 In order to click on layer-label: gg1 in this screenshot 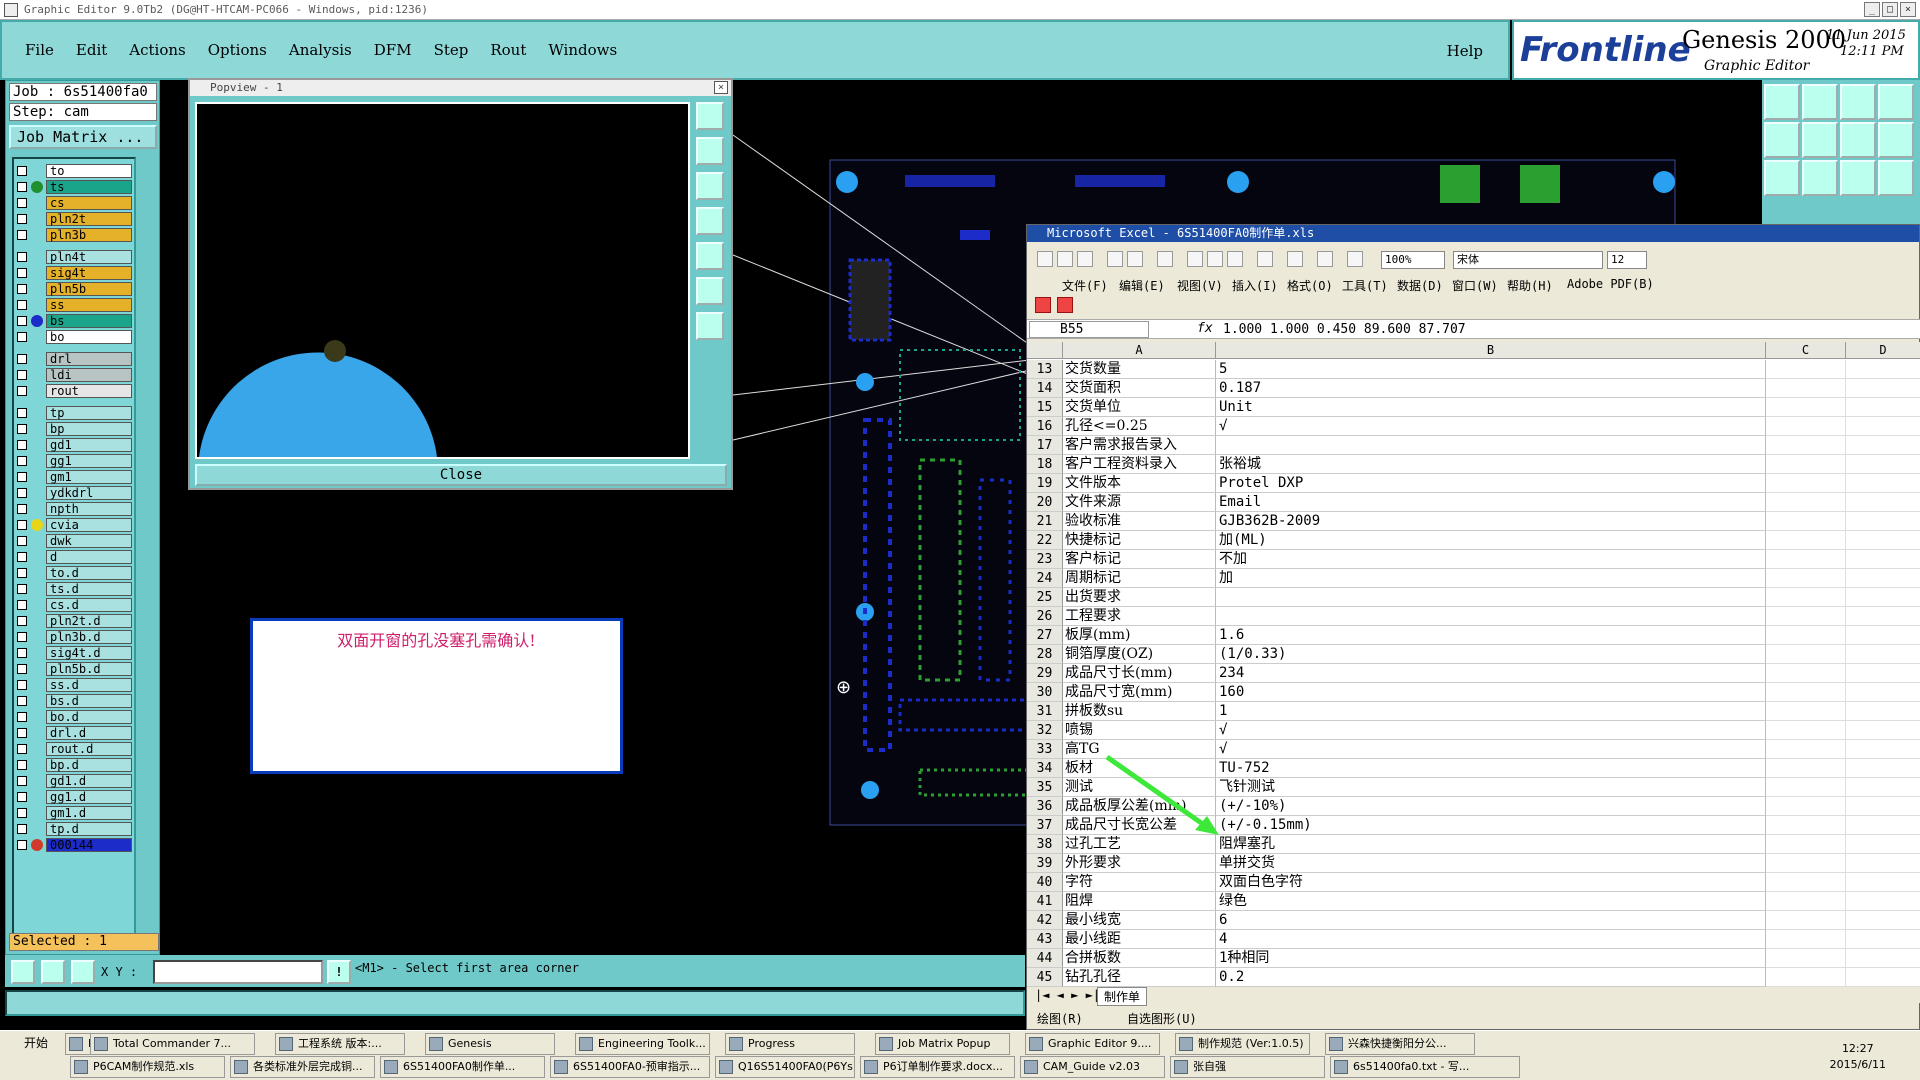, I will do `click(89, 461)`.